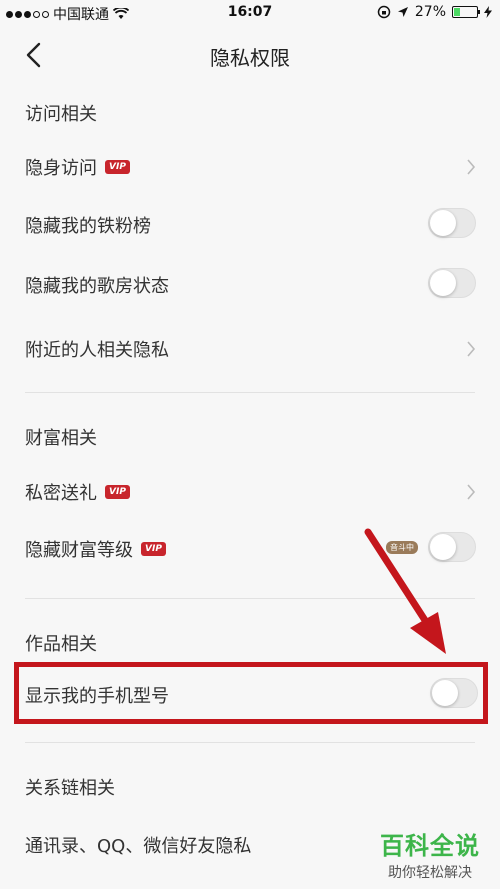 The width and height of the screenshot is (500, 889). I want to click on page-title: 隐私权限, so click(250, 58).